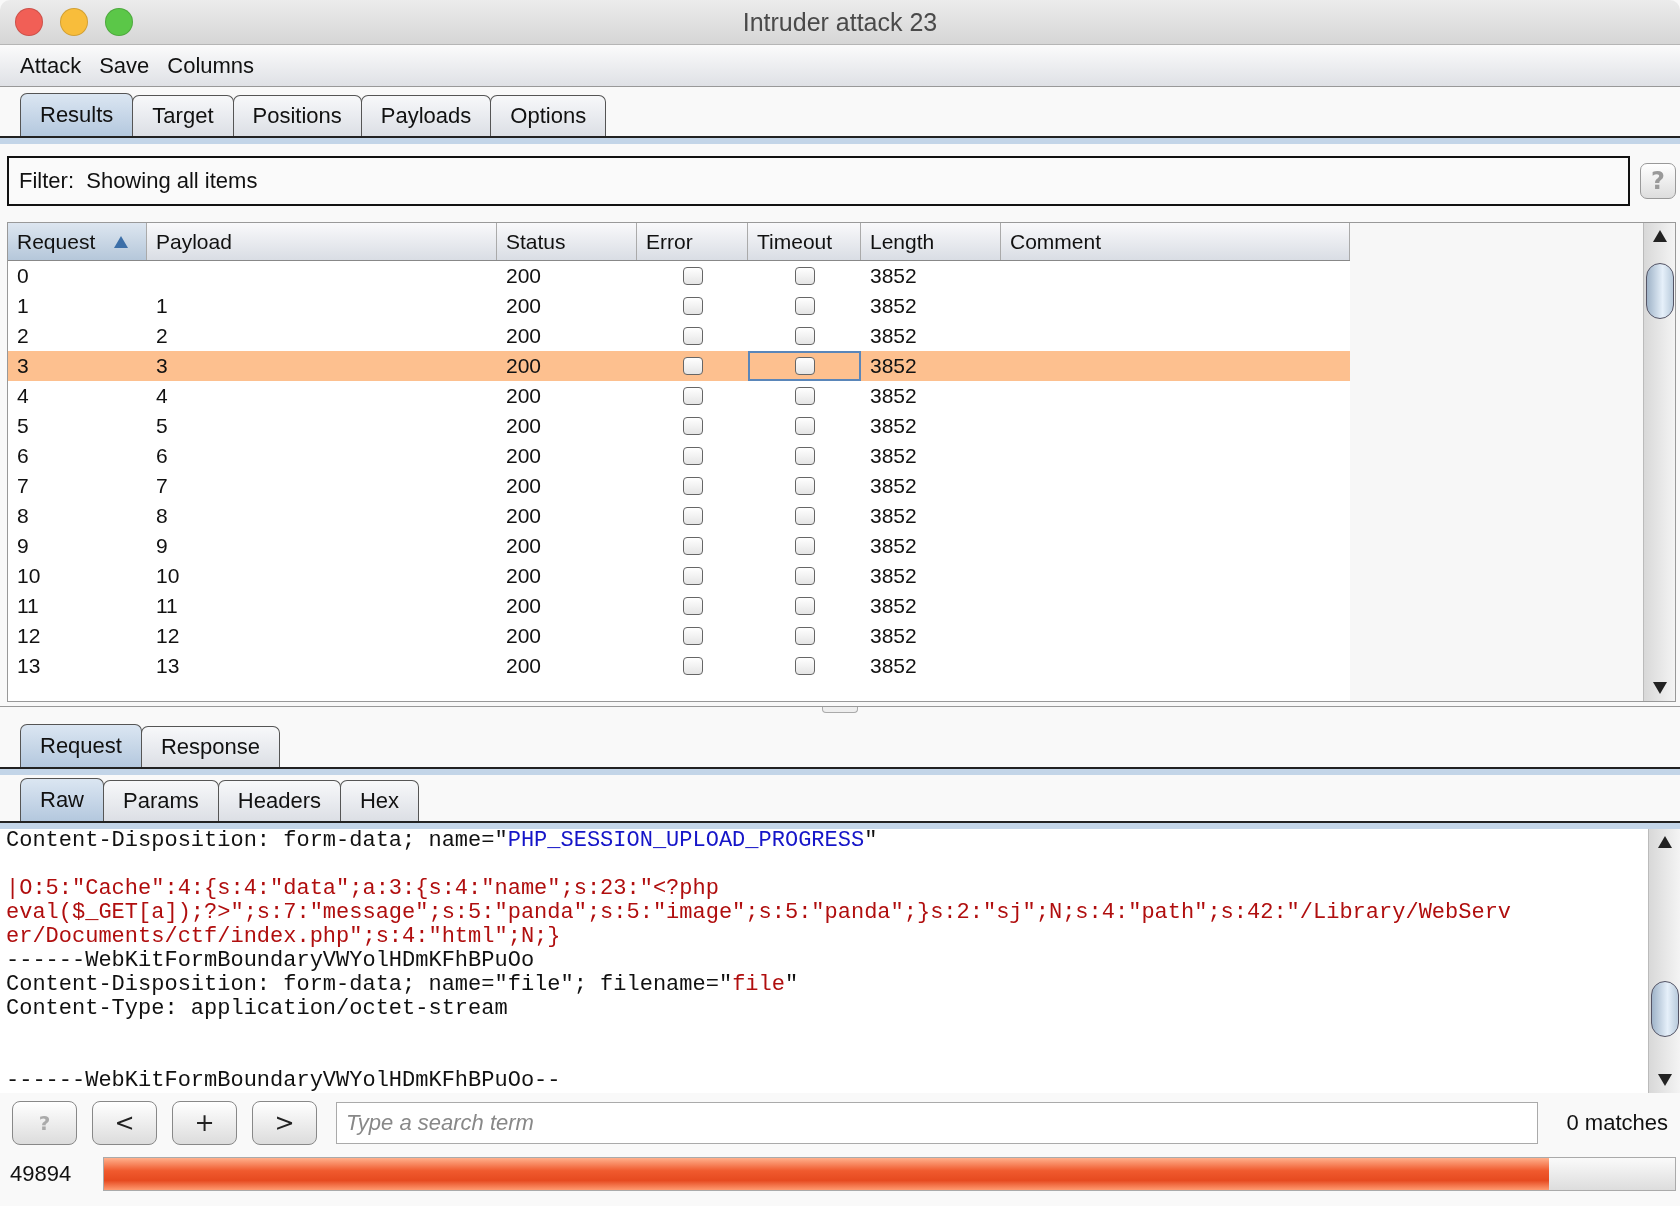 This screenshot has height=1206, width=1680. I want to click on table-row: 4 4 200 3852, so click(679, 396).